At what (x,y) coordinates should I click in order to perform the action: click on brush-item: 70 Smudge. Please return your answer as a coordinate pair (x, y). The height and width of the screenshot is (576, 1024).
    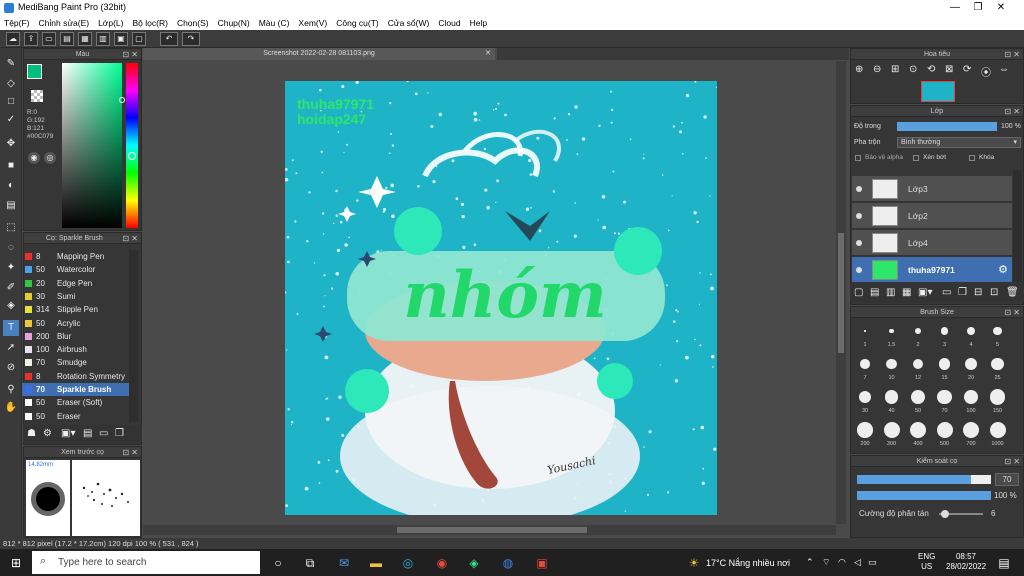
    Looking at the image, I should click on (76, 362).